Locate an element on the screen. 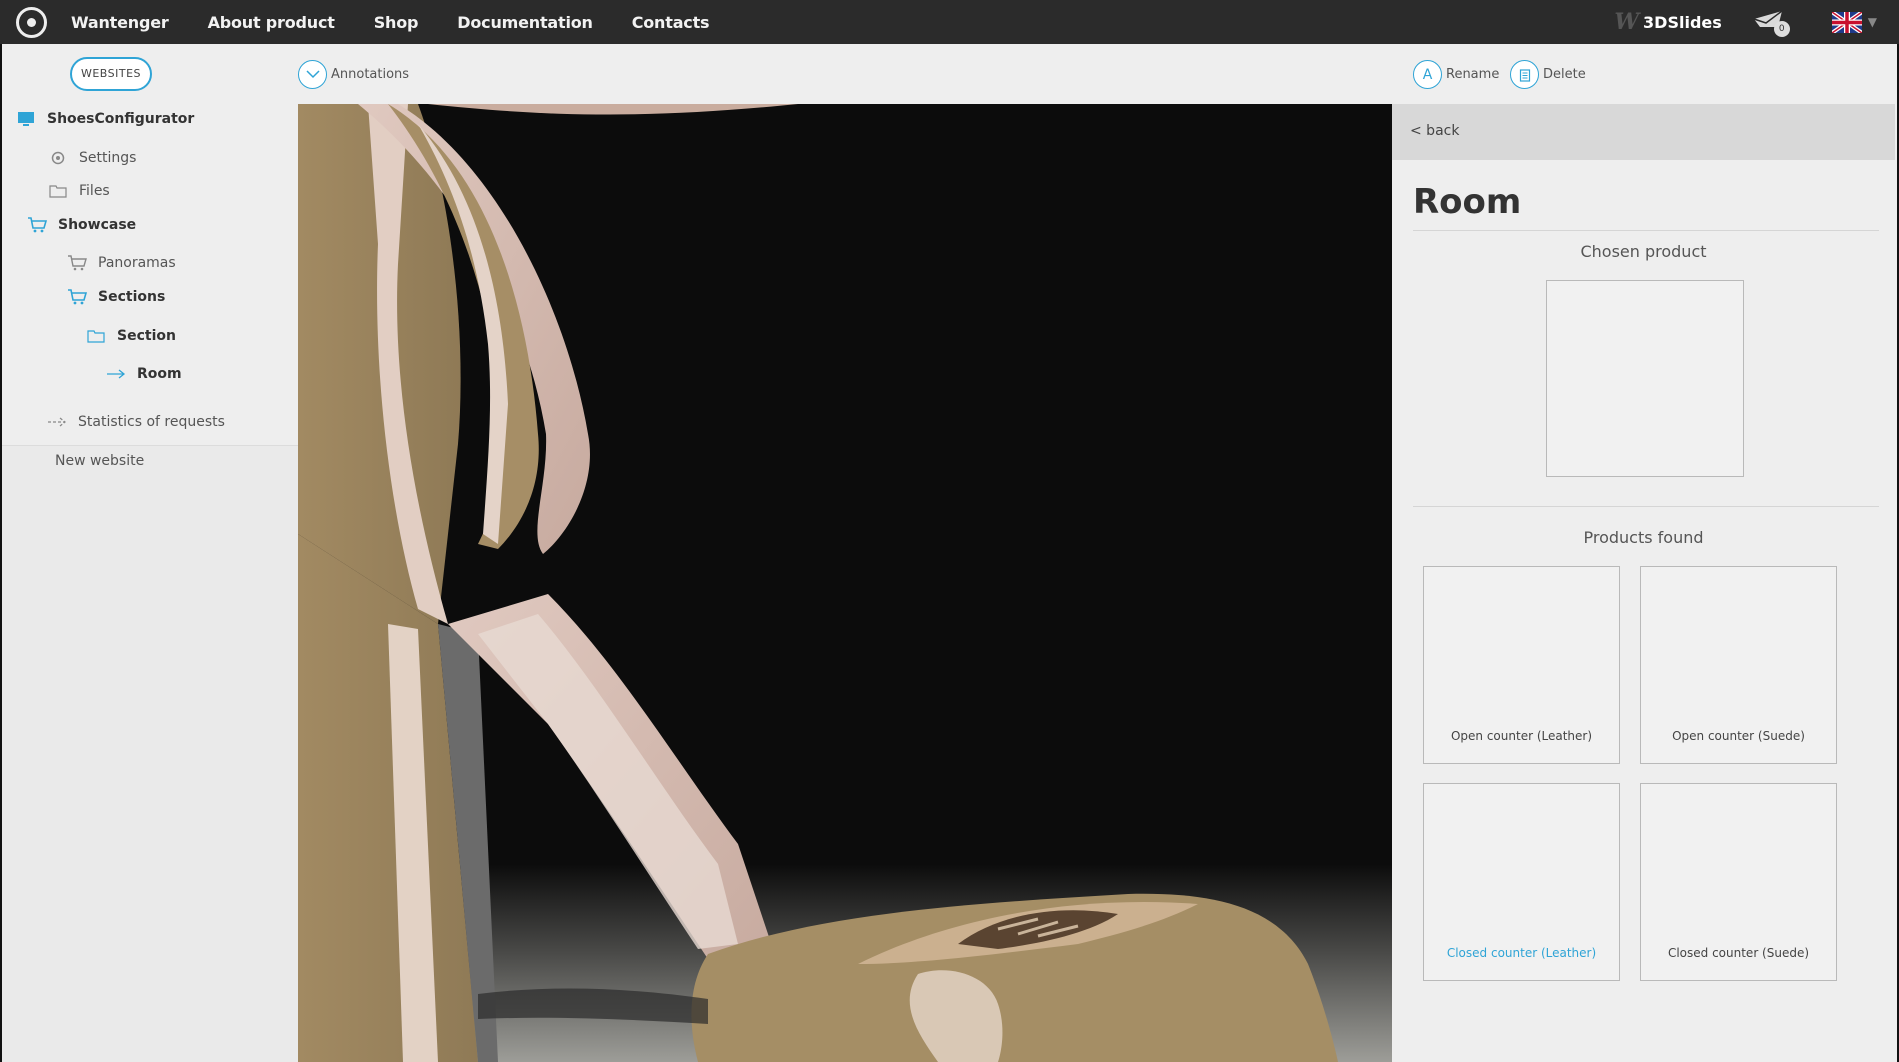 Image resolution: width=1899 pixels, height=1062 pixels. new-website-label: New website is located at coordinates (100, 461).